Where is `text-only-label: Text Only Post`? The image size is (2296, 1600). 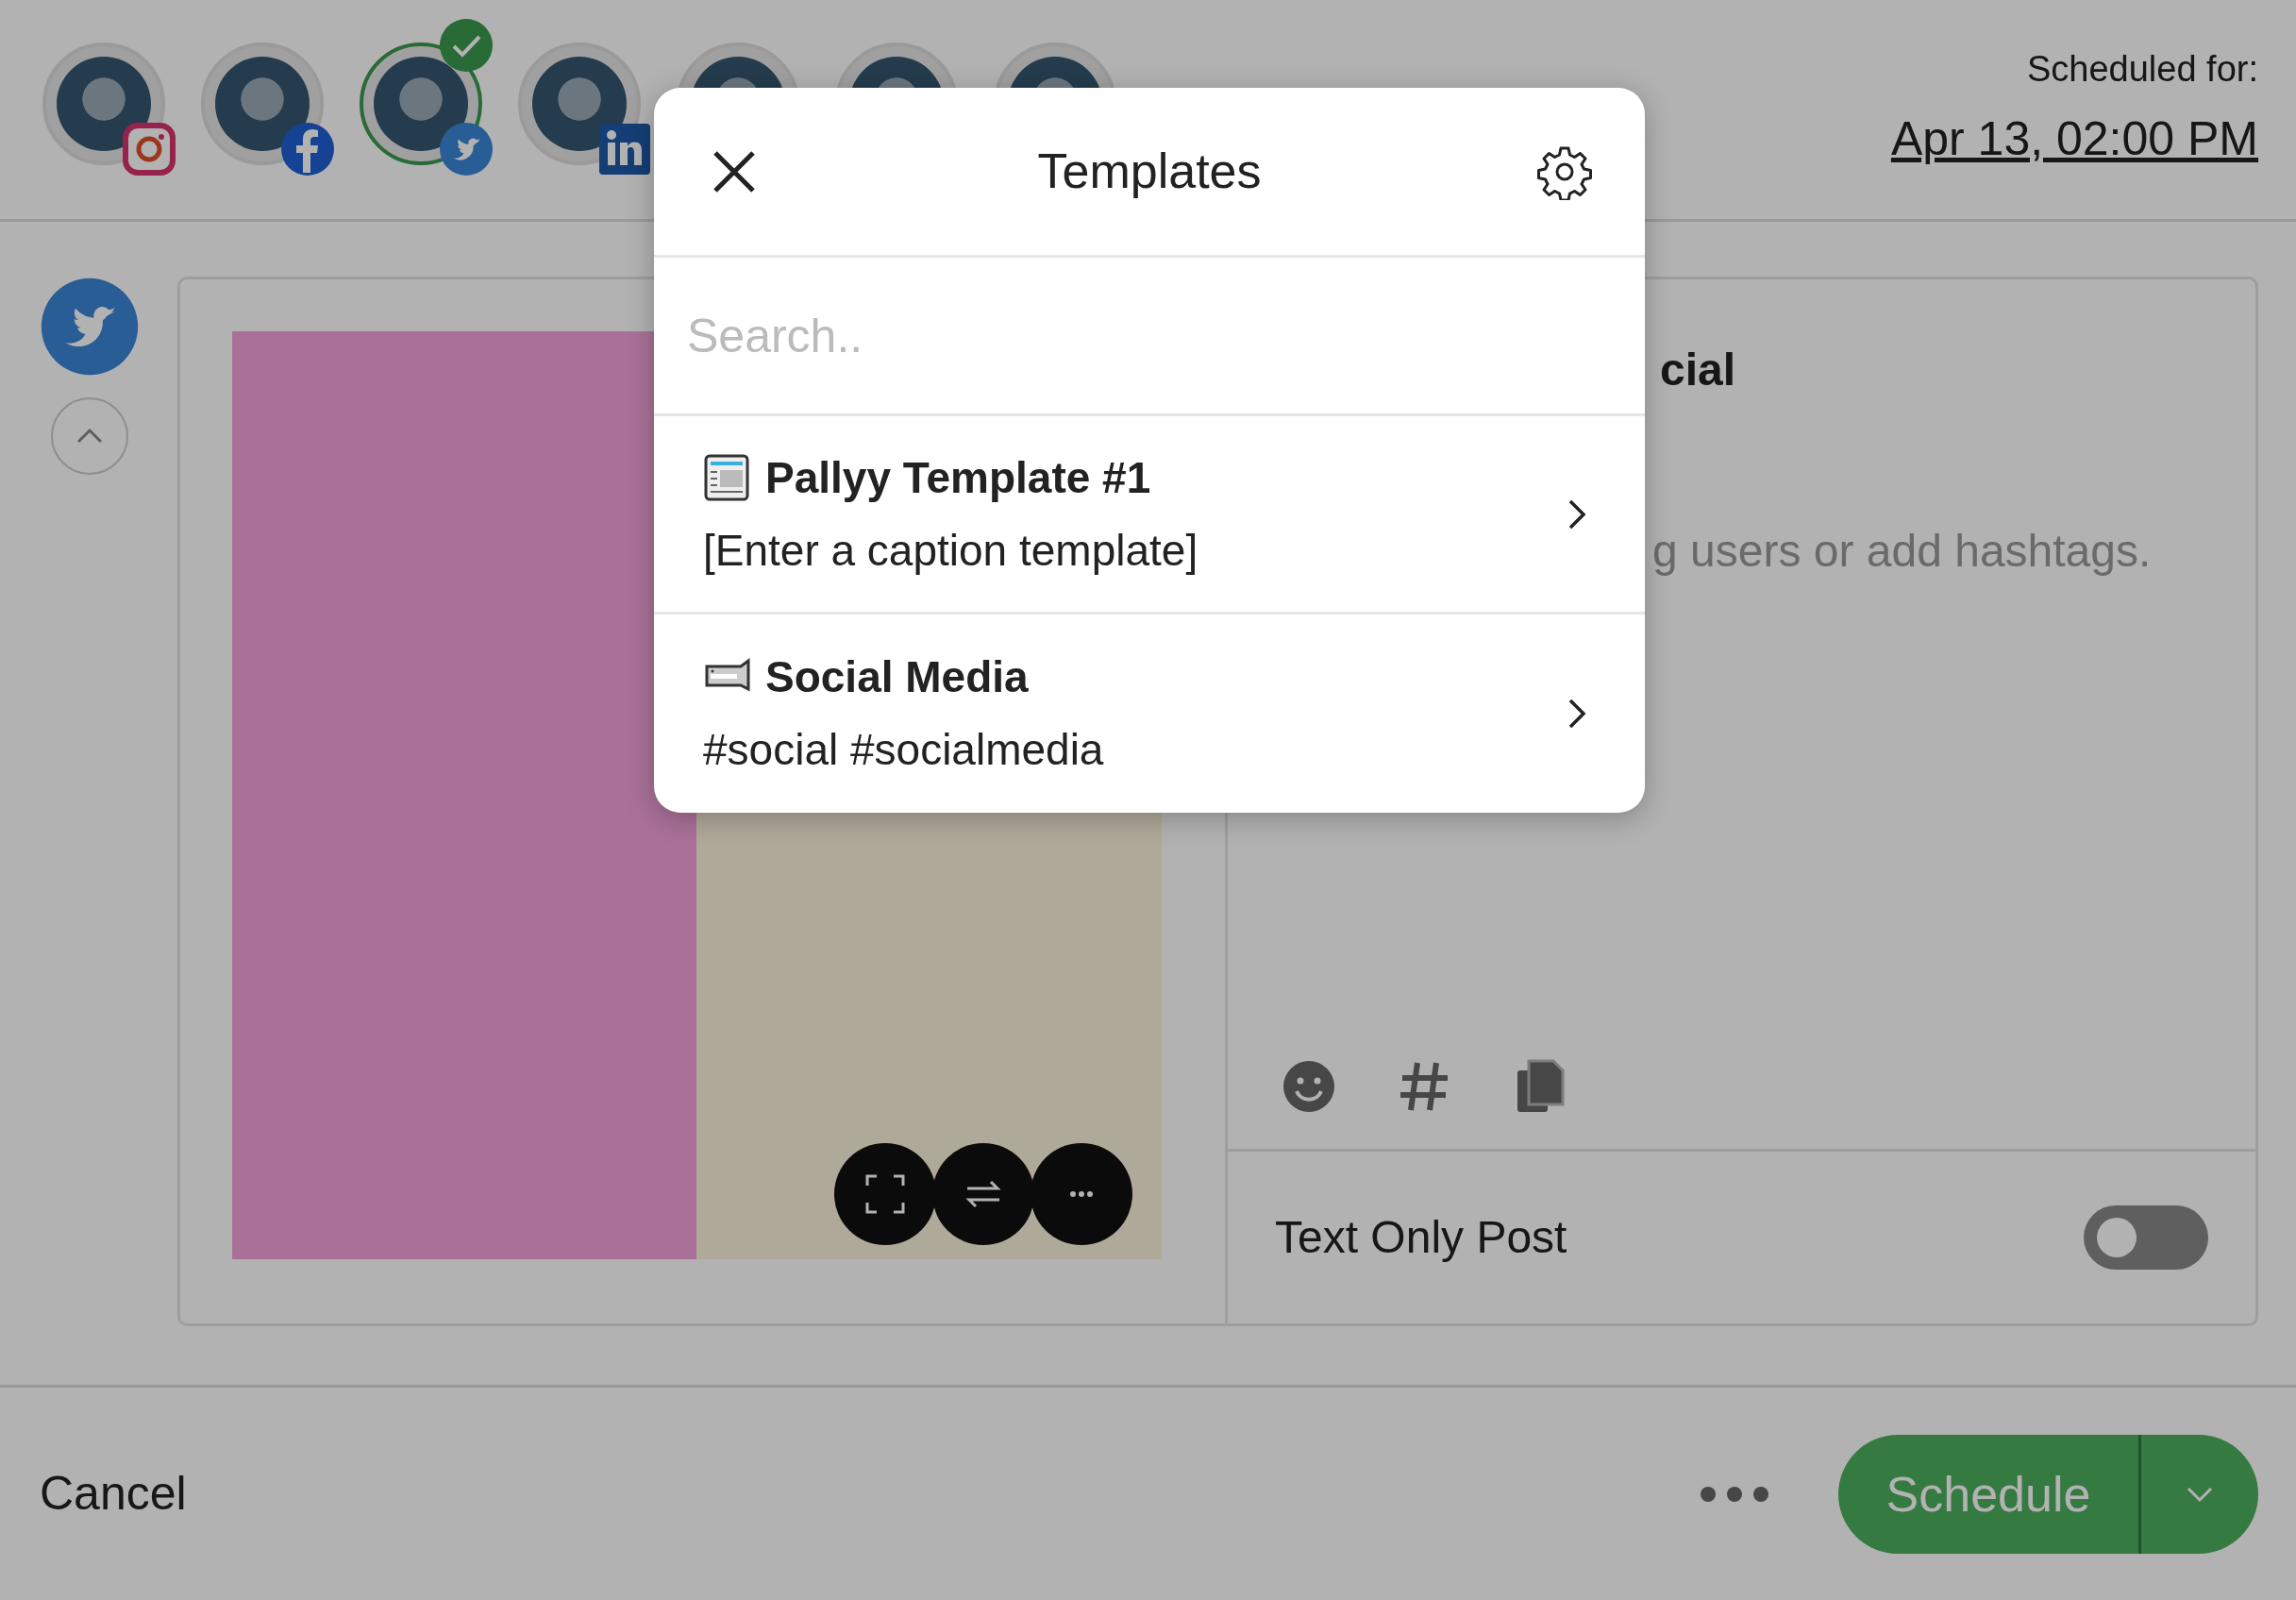 text-only-label: Text Only Post is located at coordinates (1421, 1237).